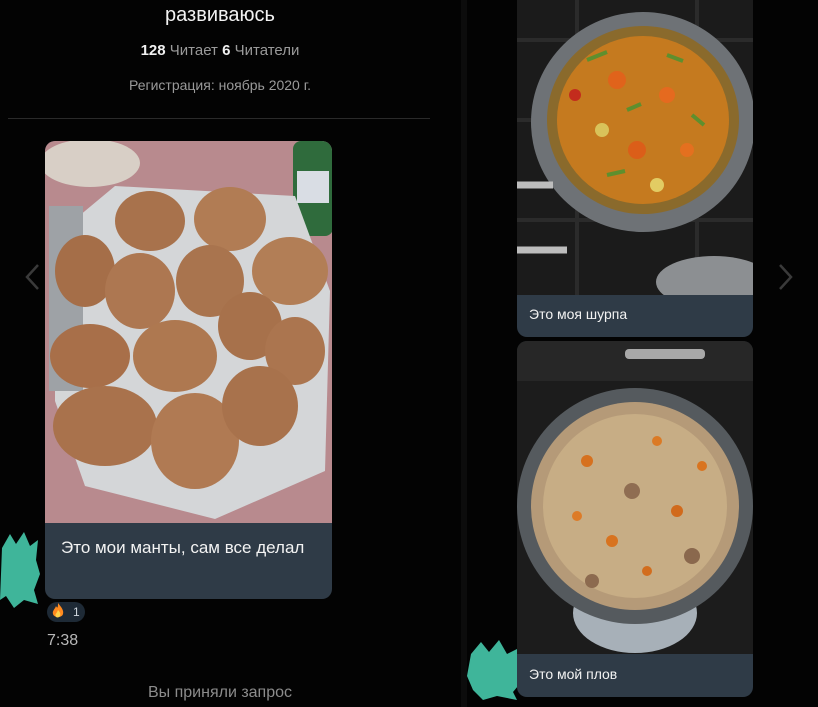  Describe the element at coordinates (153, 50) in the screenshot. I see `following-count: 128` at that location.